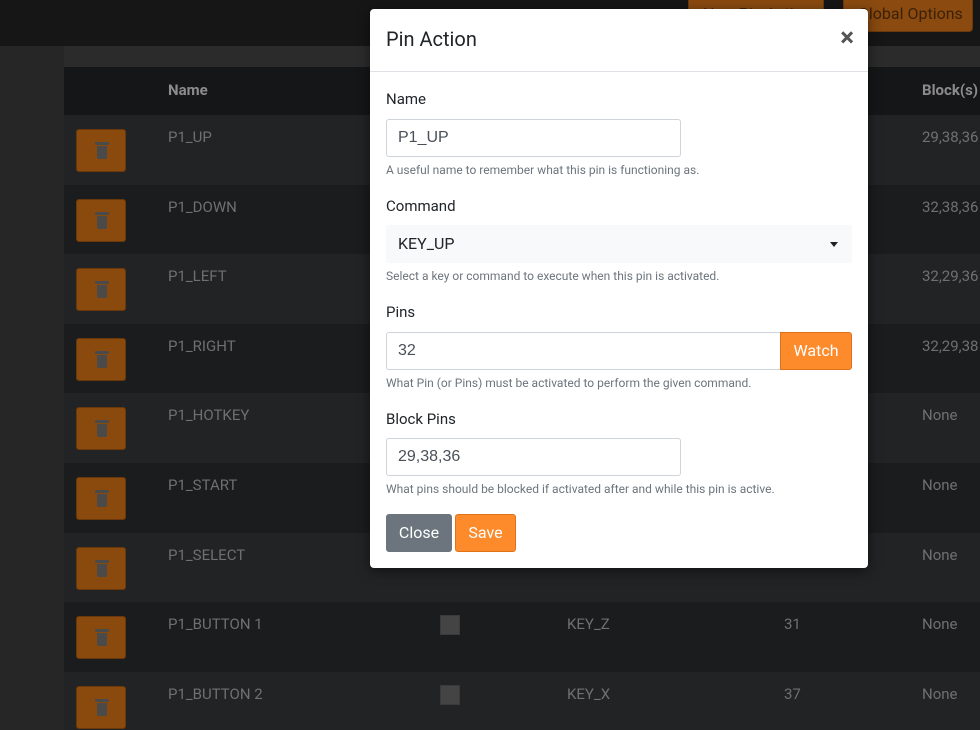 This screenshot has width=980, height=730. I want to click on row-block: 29,38,36, so click(950, 137).